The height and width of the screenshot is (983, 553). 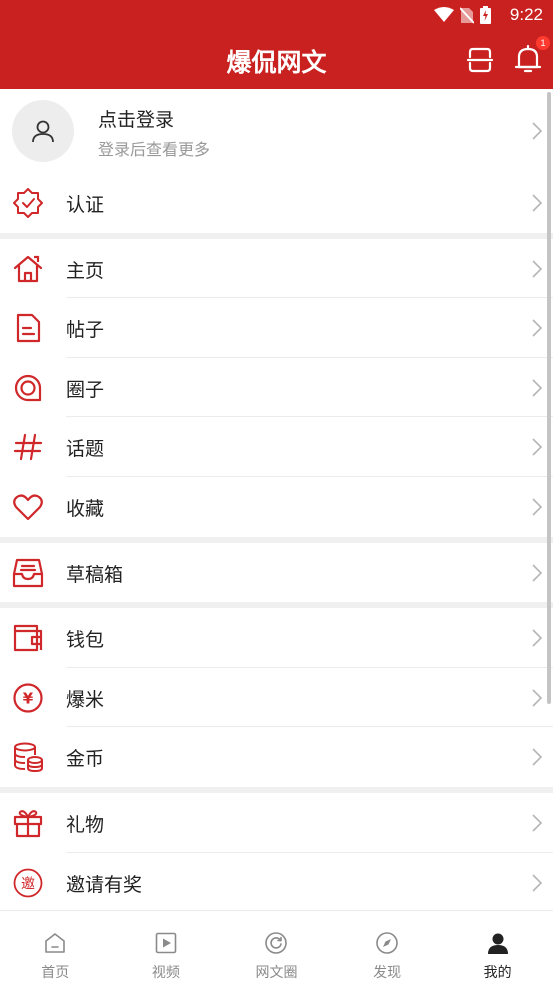 What do you see at coordinates (28, 572) in the screenshot?
I see `inbox-tray-icon` at bounding box center [28, 572].